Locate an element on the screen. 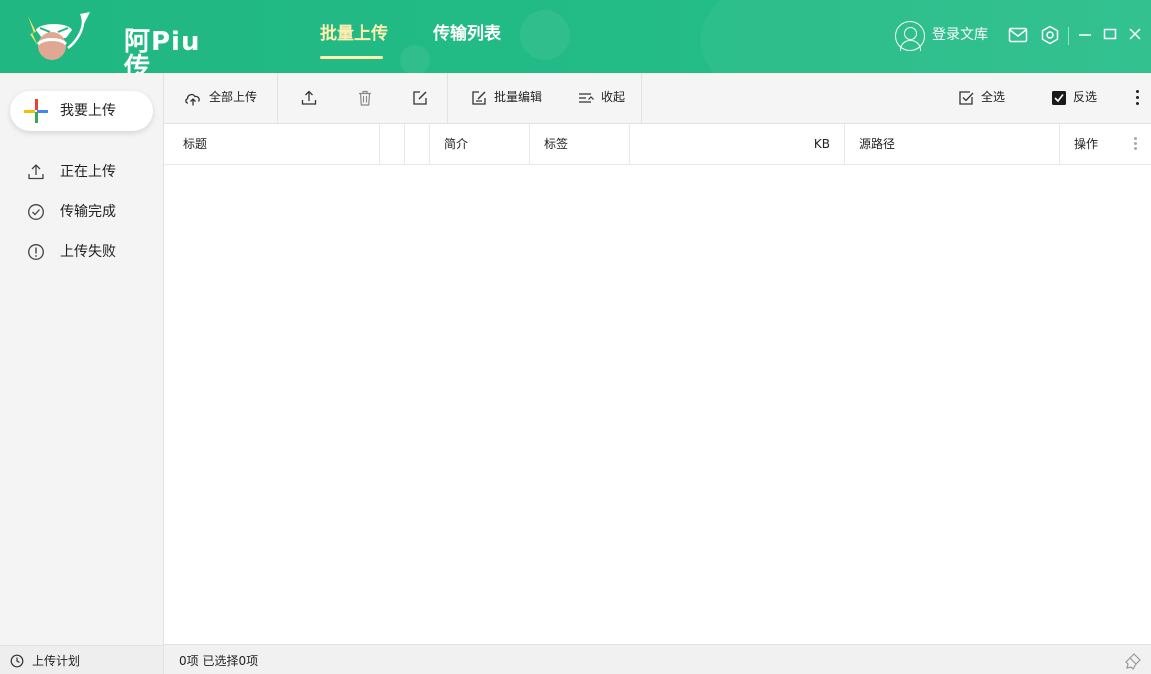 This screenshot has height=674, width=1151. new-upload-button: 我要上传 is located at coordinates (81, 111).